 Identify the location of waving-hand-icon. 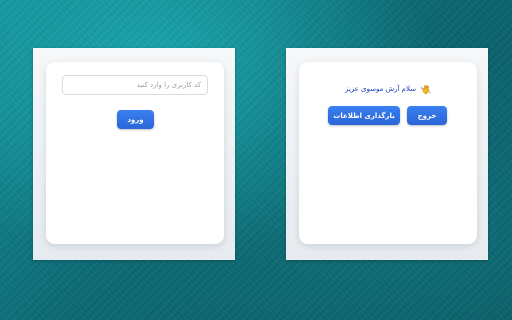
(425, 89).